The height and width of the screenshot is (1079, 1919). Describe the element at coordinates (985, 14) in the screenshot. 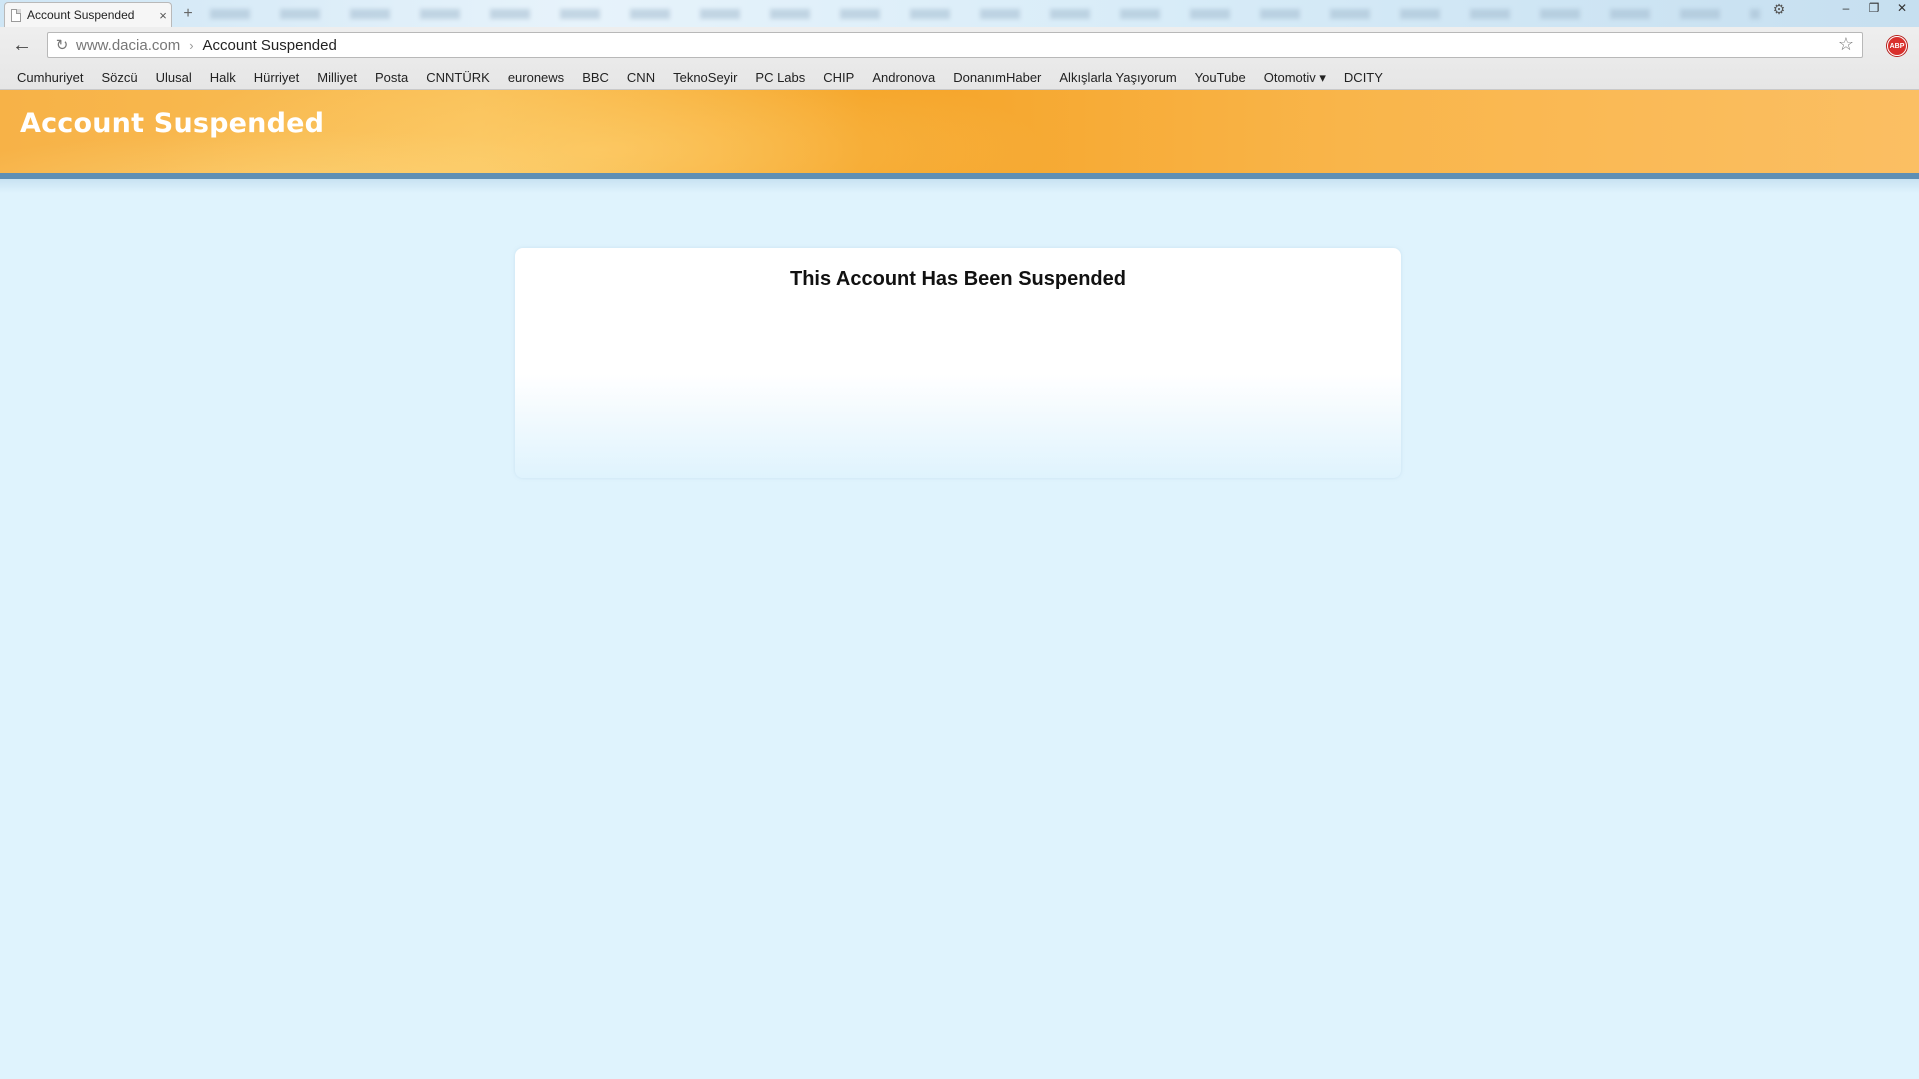

I see `blurred-tab-area` at that location.